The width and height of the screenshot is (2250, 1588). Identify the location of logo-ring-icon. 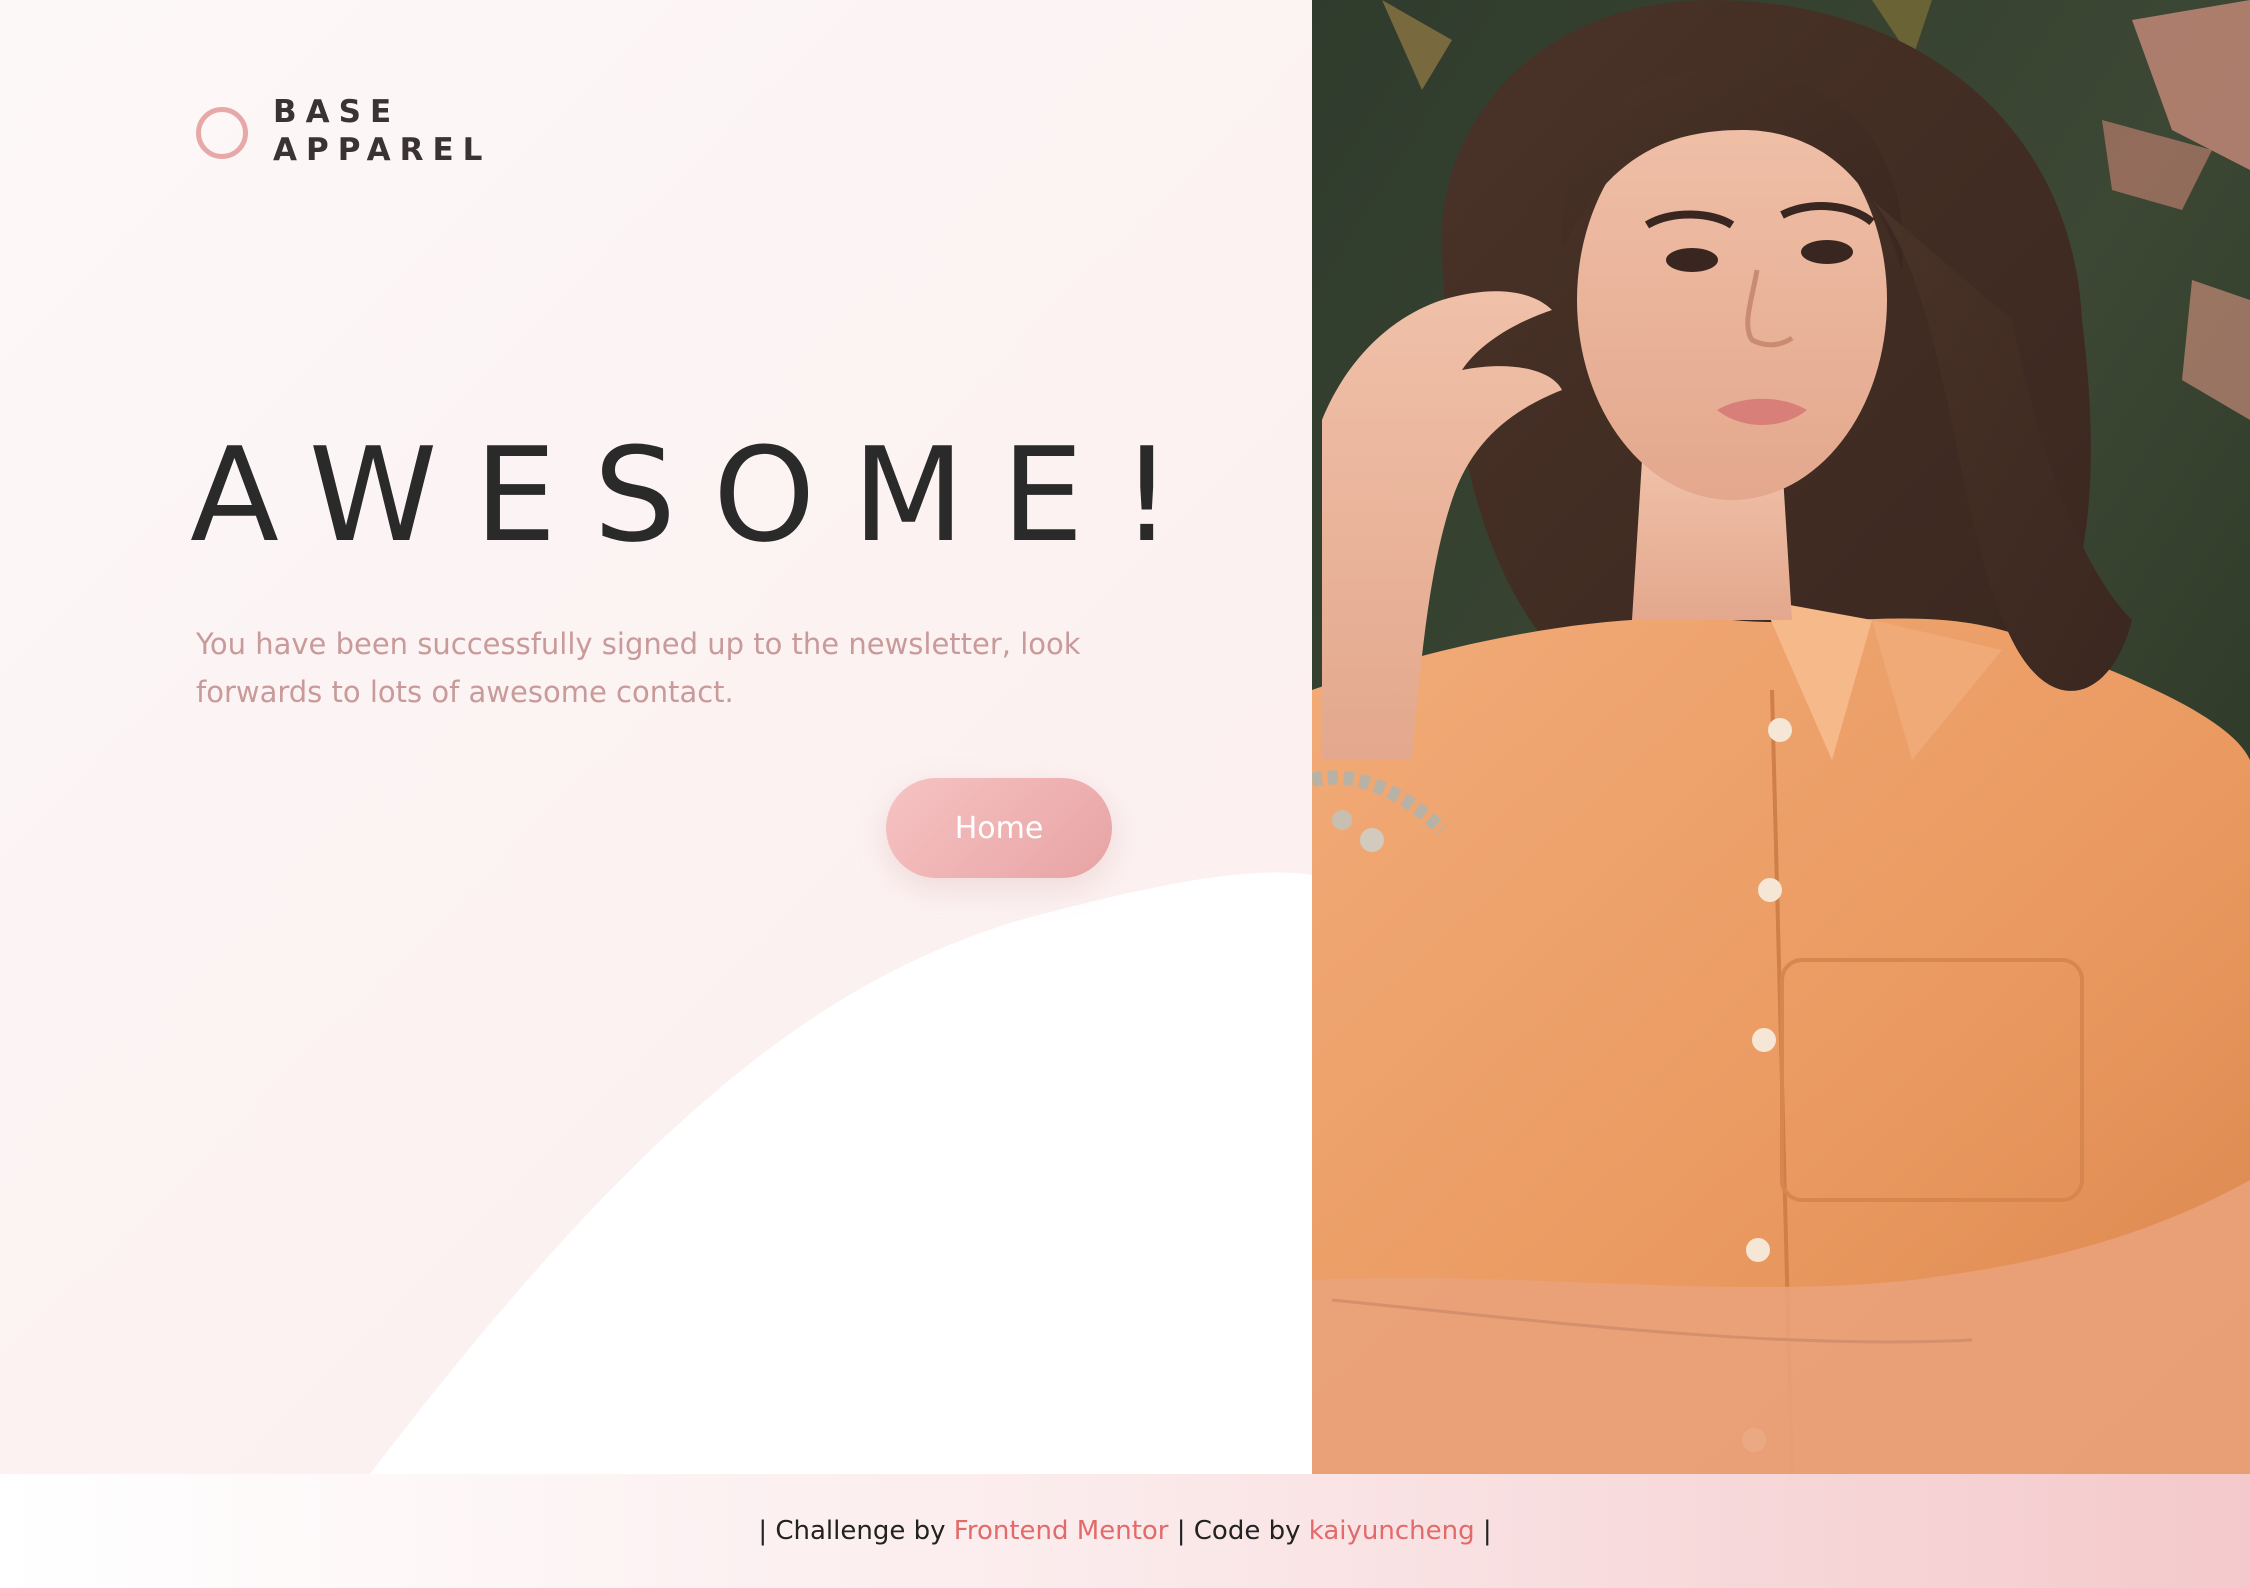
(222, 133).